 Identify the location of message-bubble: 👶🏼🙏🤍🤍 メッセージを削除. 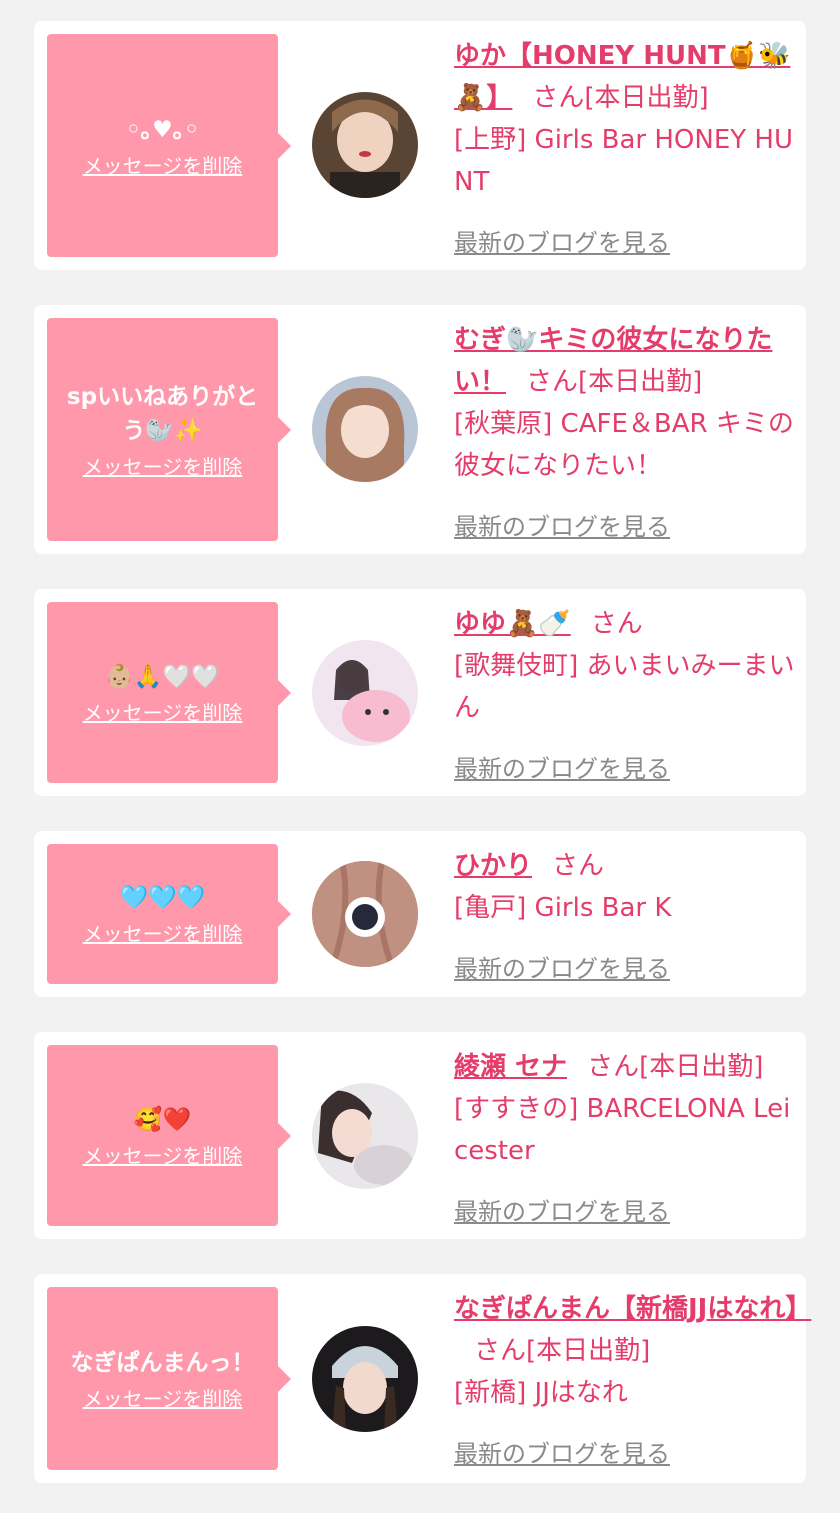
(169, 692).